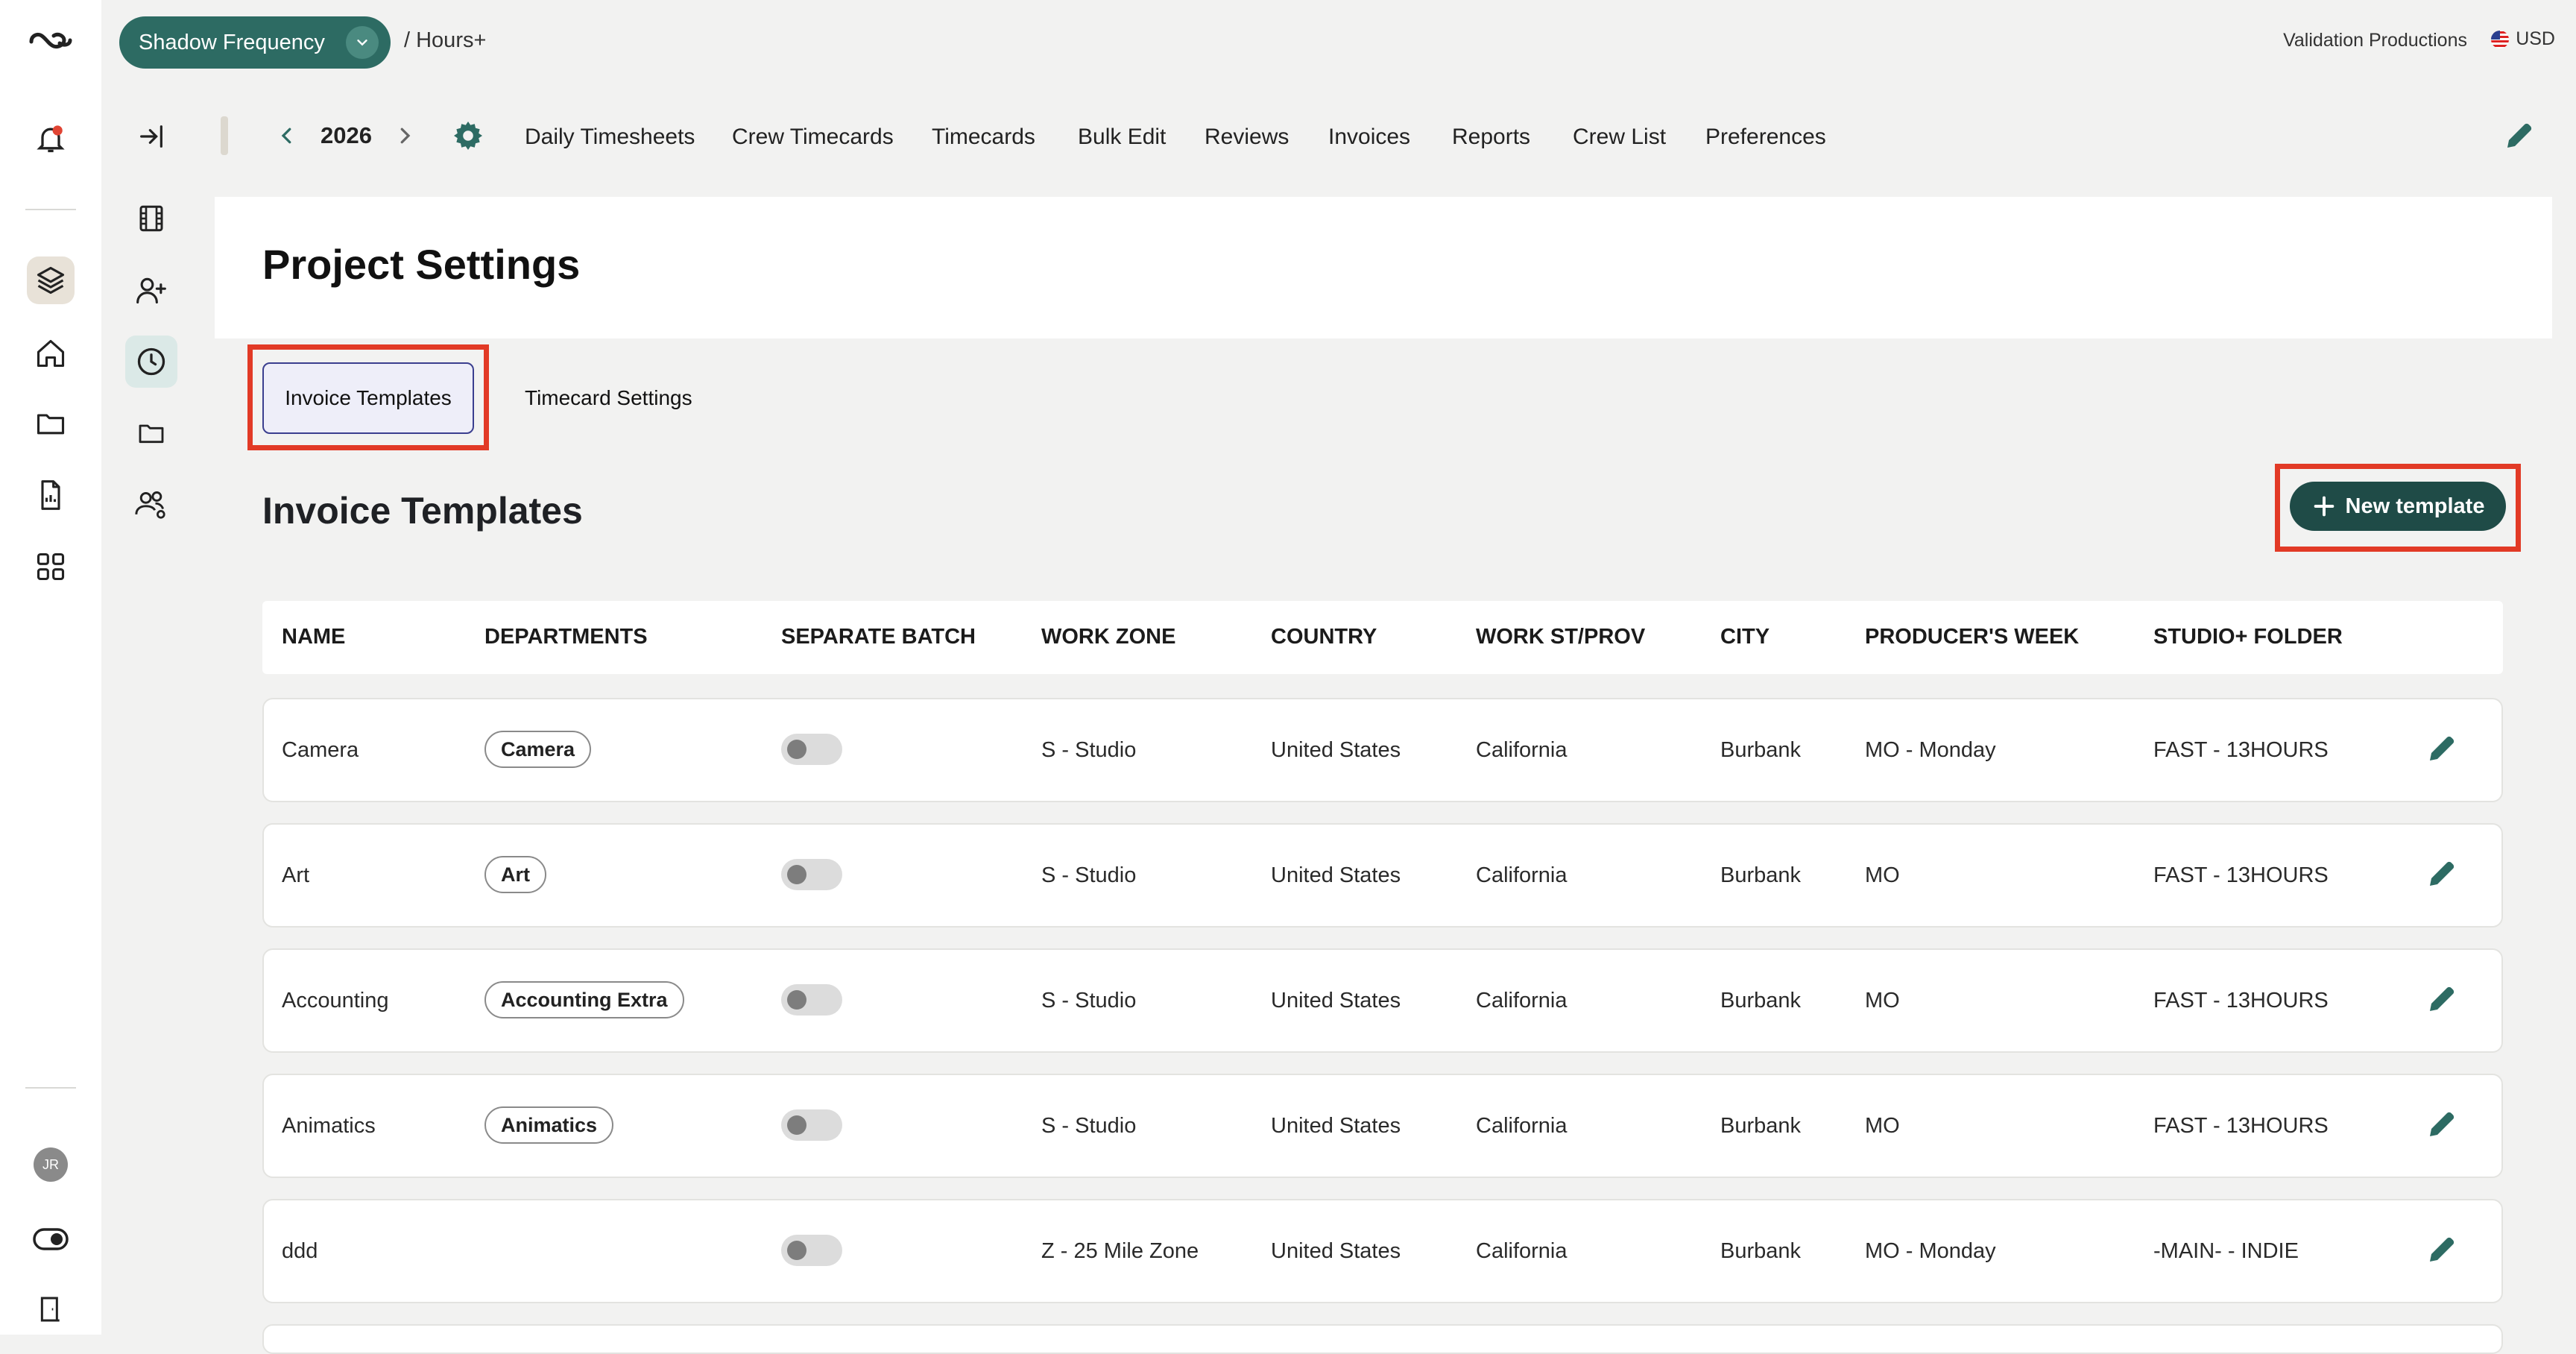  Describe the element at coordinates (983, 137) in the screenshot. I see `nav-timecards: Timecards` at that location.